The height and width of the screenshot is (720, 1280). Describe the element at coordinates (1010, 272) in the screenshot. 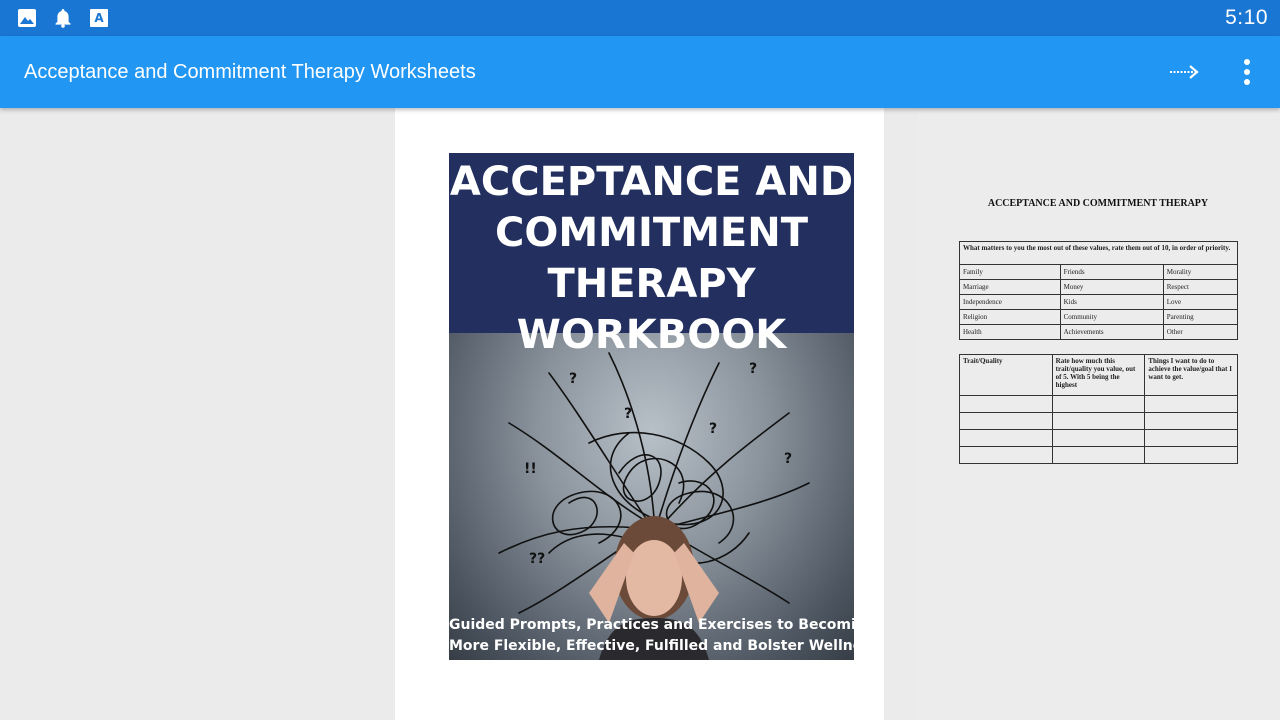

I see `table-cell: Family` at that location.